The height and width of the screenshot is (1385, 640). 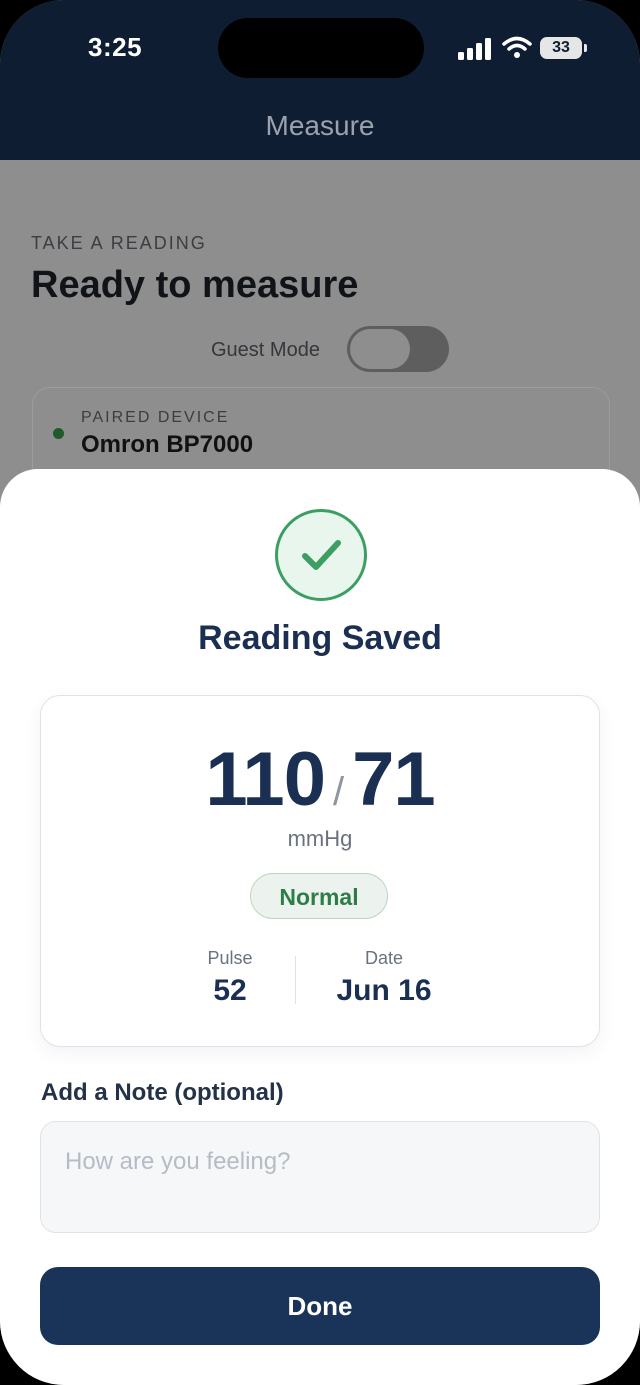 I want to click on dynamic-island, so click(x=321, y=48).